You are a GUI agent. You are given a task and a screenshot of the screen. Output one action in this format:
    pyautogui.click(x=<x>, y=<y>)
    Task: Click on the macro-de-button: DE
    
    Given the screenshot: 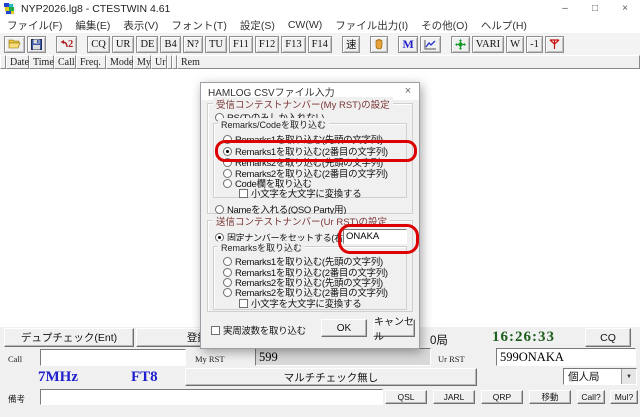 What is the action you would take?
    pyautogui.click(x=147, y=44)
    